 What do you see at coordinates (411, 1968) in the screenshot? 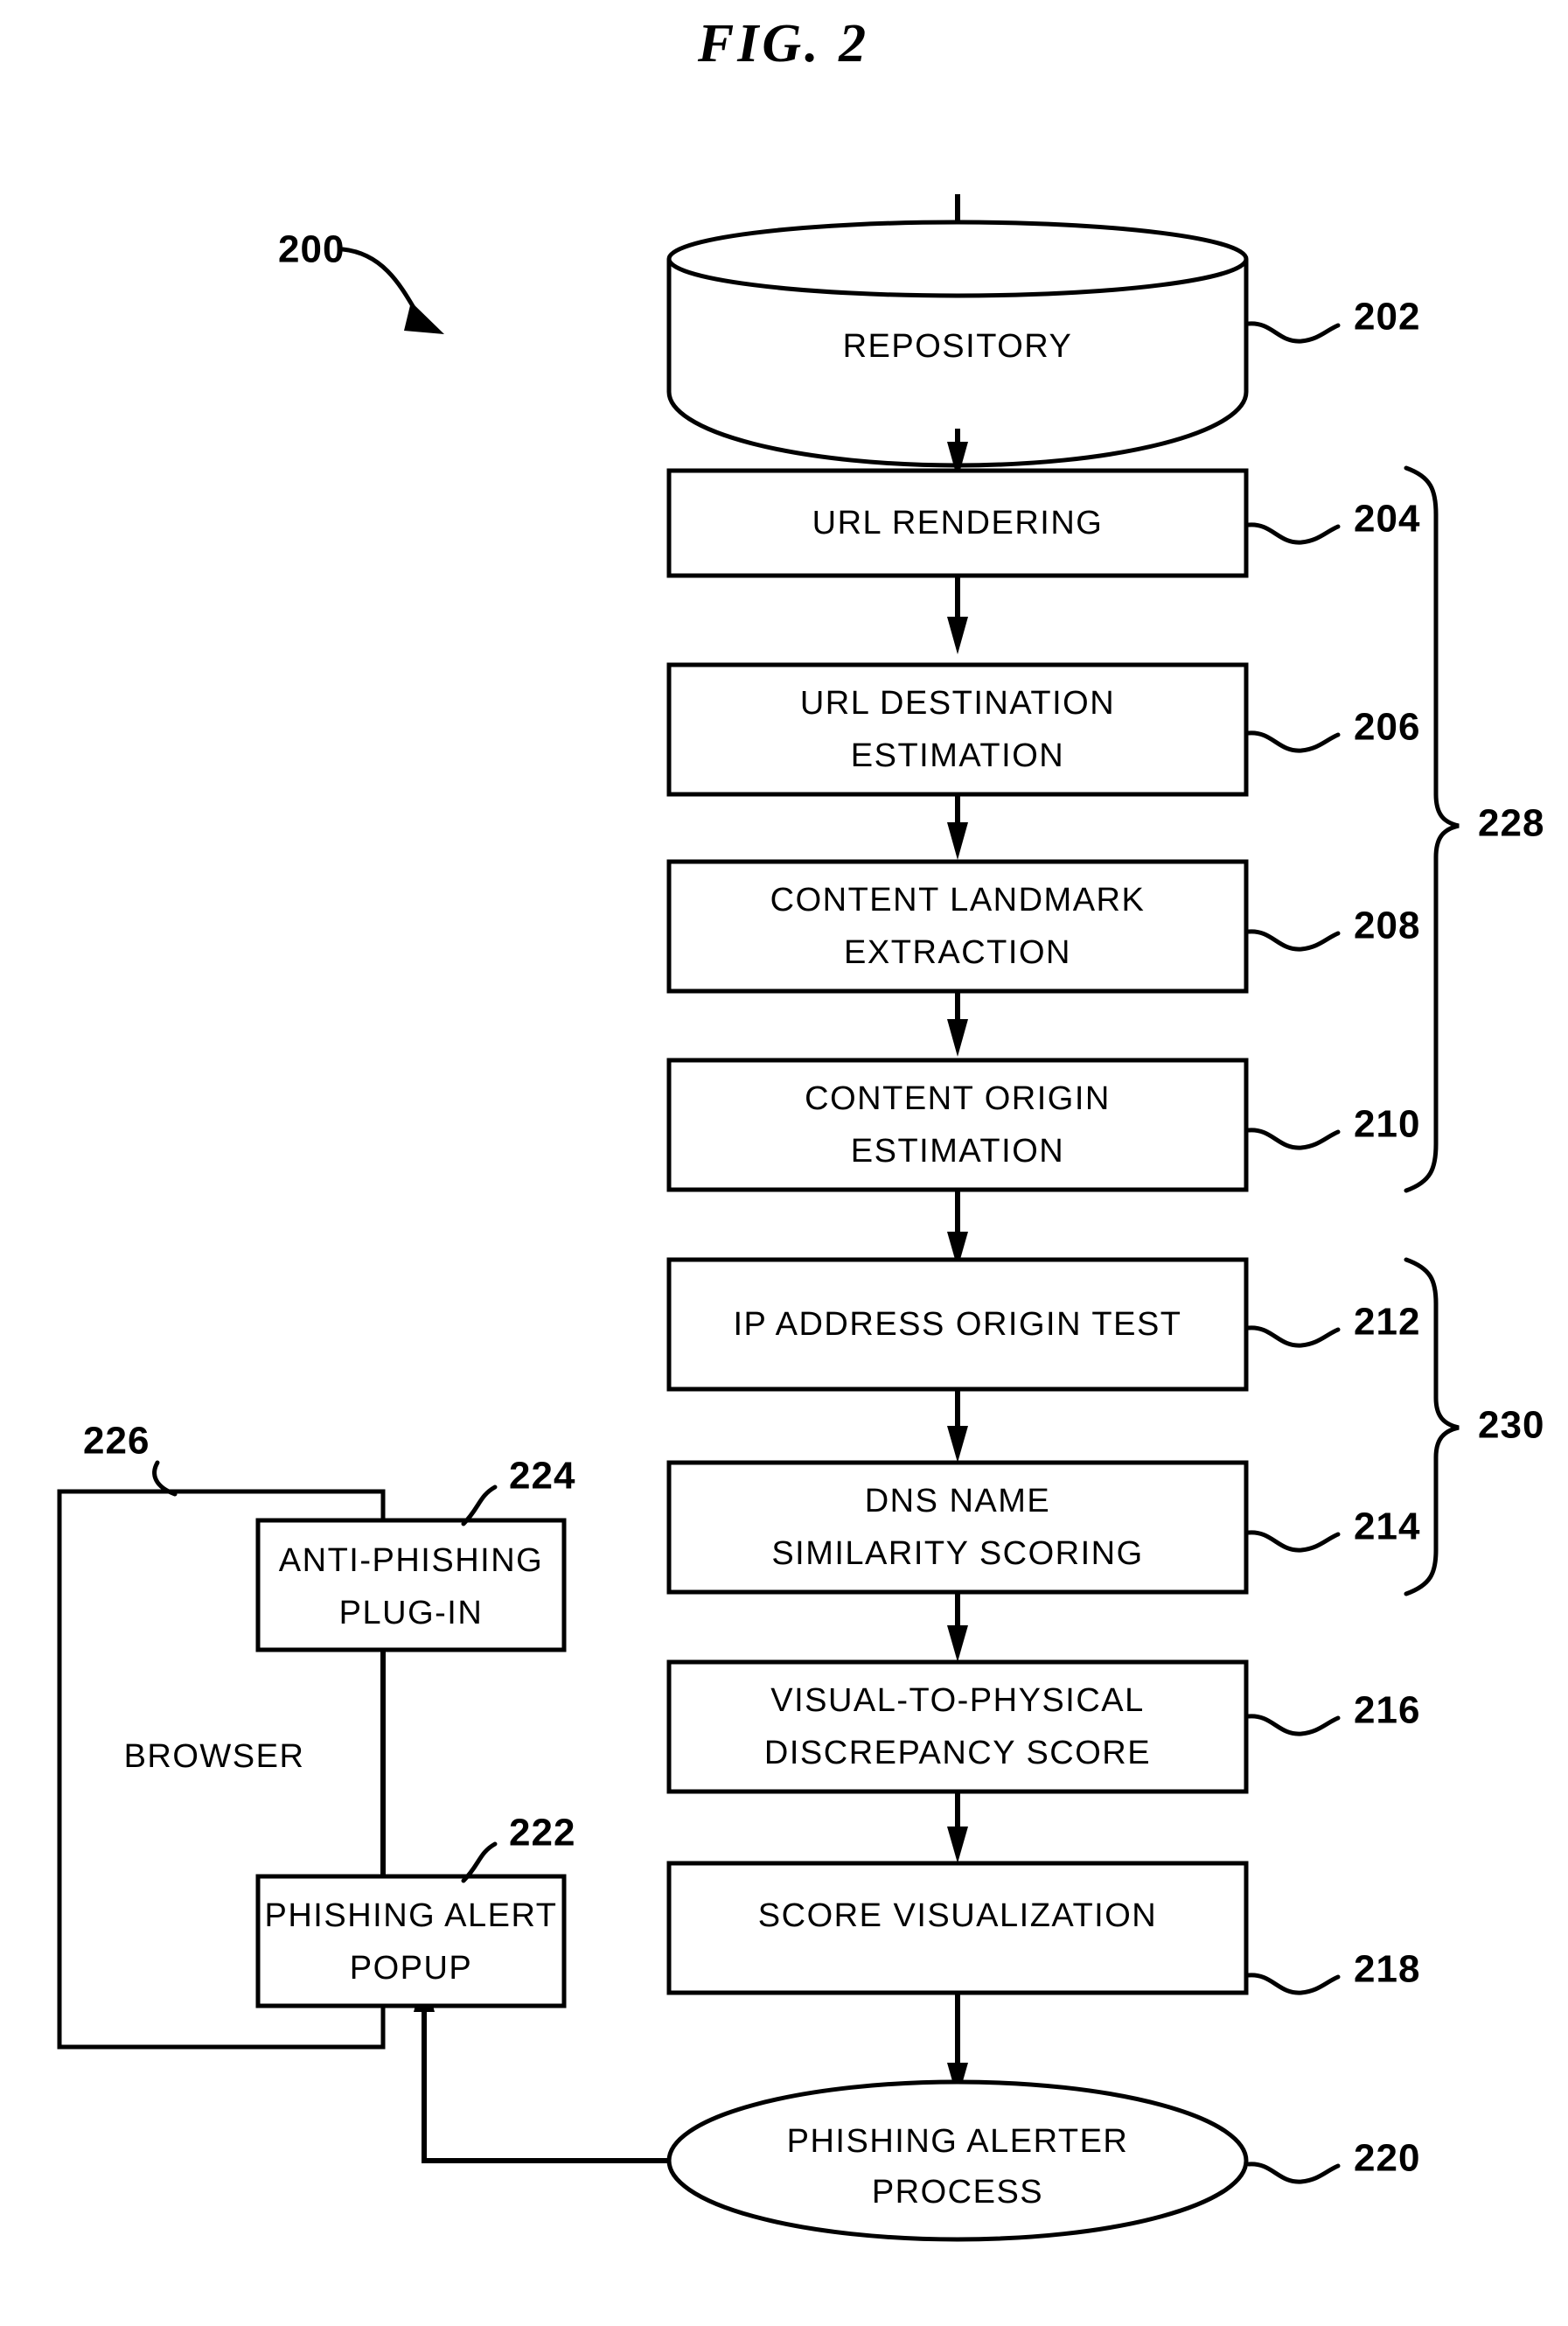
I see `phishing-alert-popup-label-line2: POPUP` at bounding box center [411, 1968].